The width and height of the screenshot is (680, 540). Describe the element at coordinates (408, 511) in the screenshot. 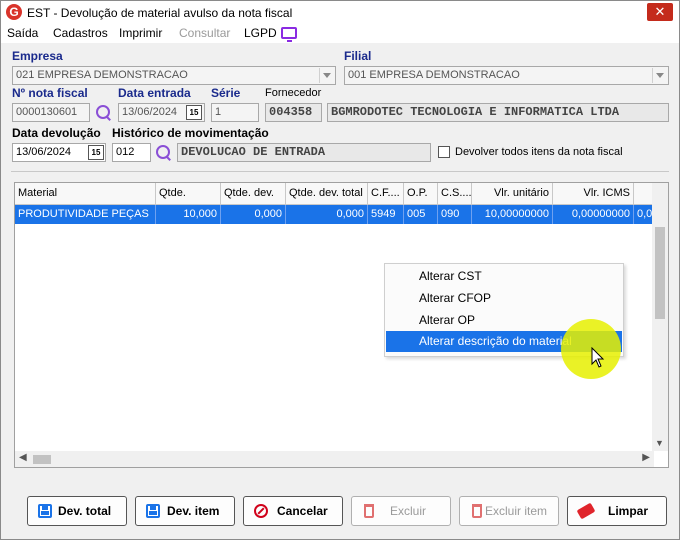

I see `excluir-label: Excluir` at that location.